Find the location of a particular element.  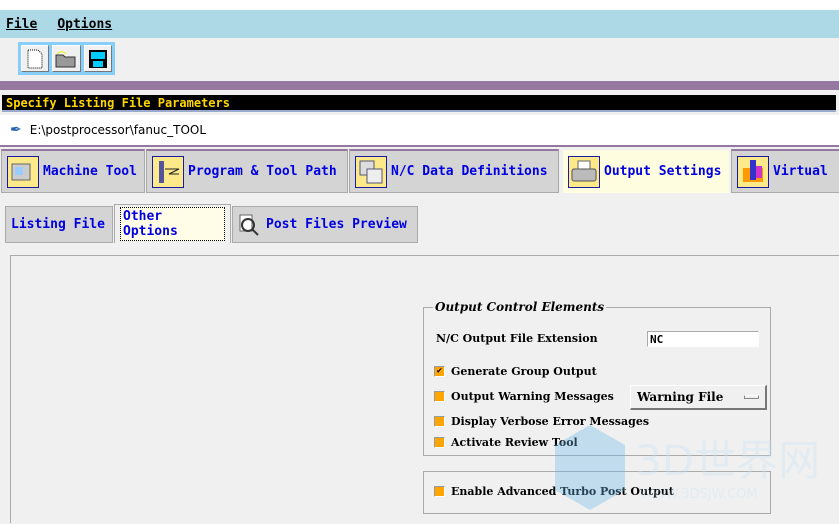

warning-option-menu: Warning File is located at coordinates (698, 397).